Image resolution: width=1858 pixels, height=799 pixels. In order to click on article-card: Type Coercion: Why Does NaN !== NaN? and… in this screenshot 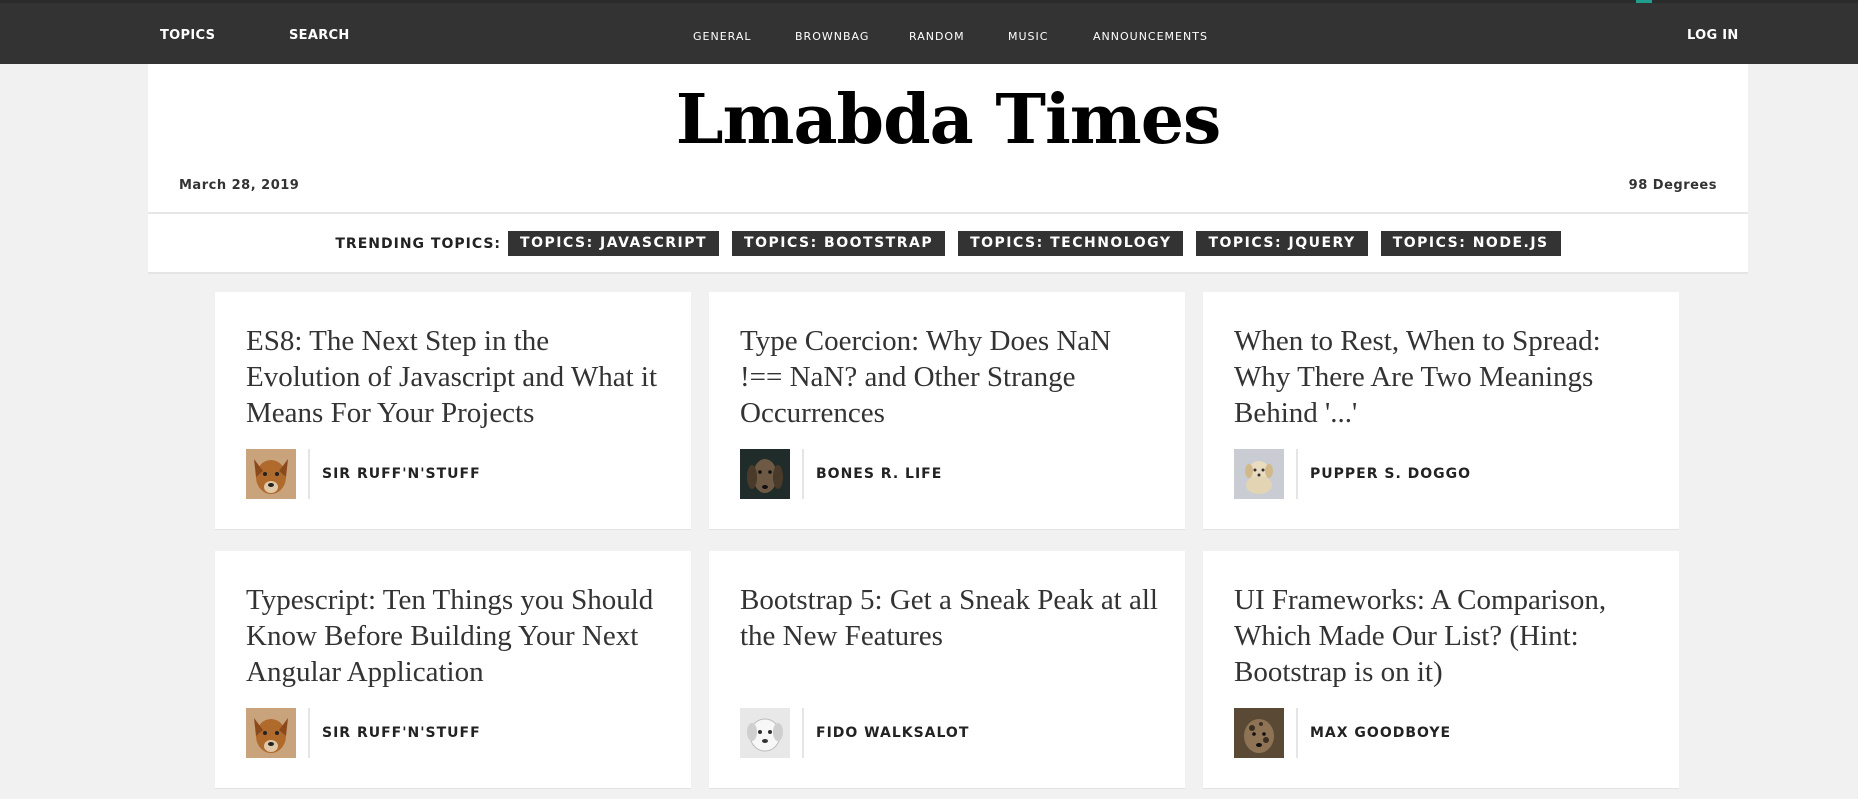, I will do `click(947, 411)`.